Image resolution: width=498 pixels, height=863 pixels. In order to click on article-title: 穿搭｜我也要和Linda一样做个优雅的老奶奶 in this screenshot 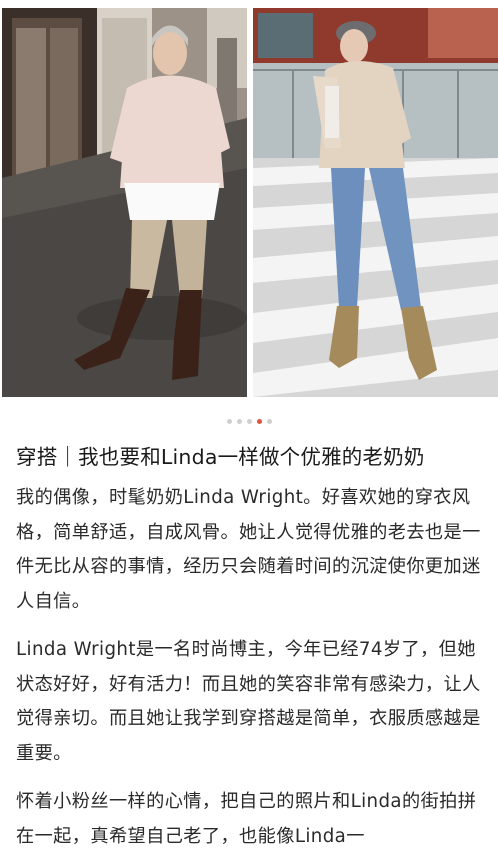, I will do `click(220, 457)`.